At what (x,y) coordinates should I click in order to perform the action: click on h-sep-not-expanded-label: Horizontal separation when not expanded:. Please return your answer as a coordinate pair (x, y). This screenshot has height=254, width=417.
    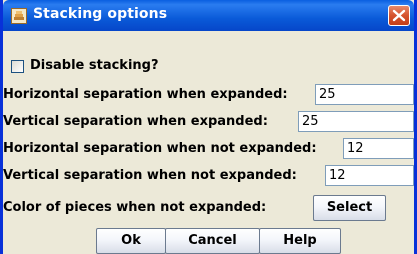
    Looking at the image, I should click on (160, 148).